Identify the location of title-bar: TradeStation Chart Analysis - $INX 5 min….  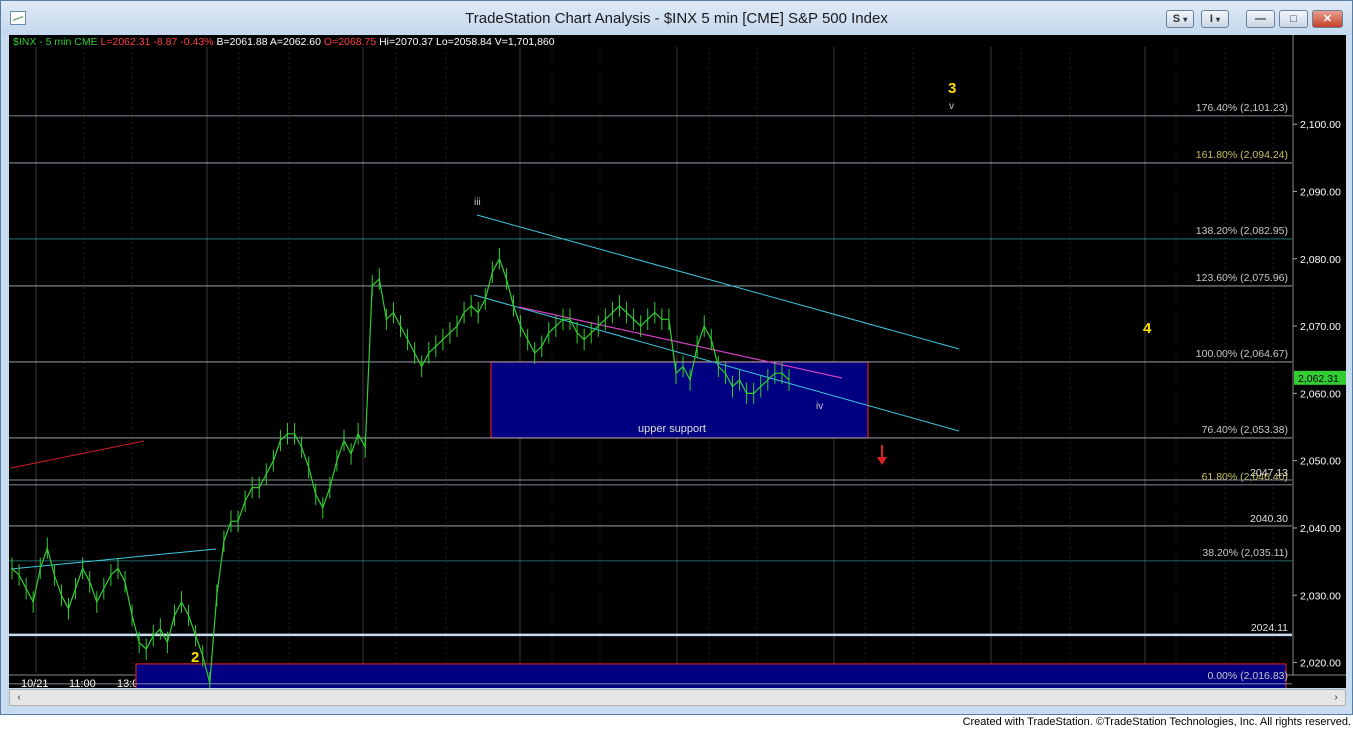
(676, 18).